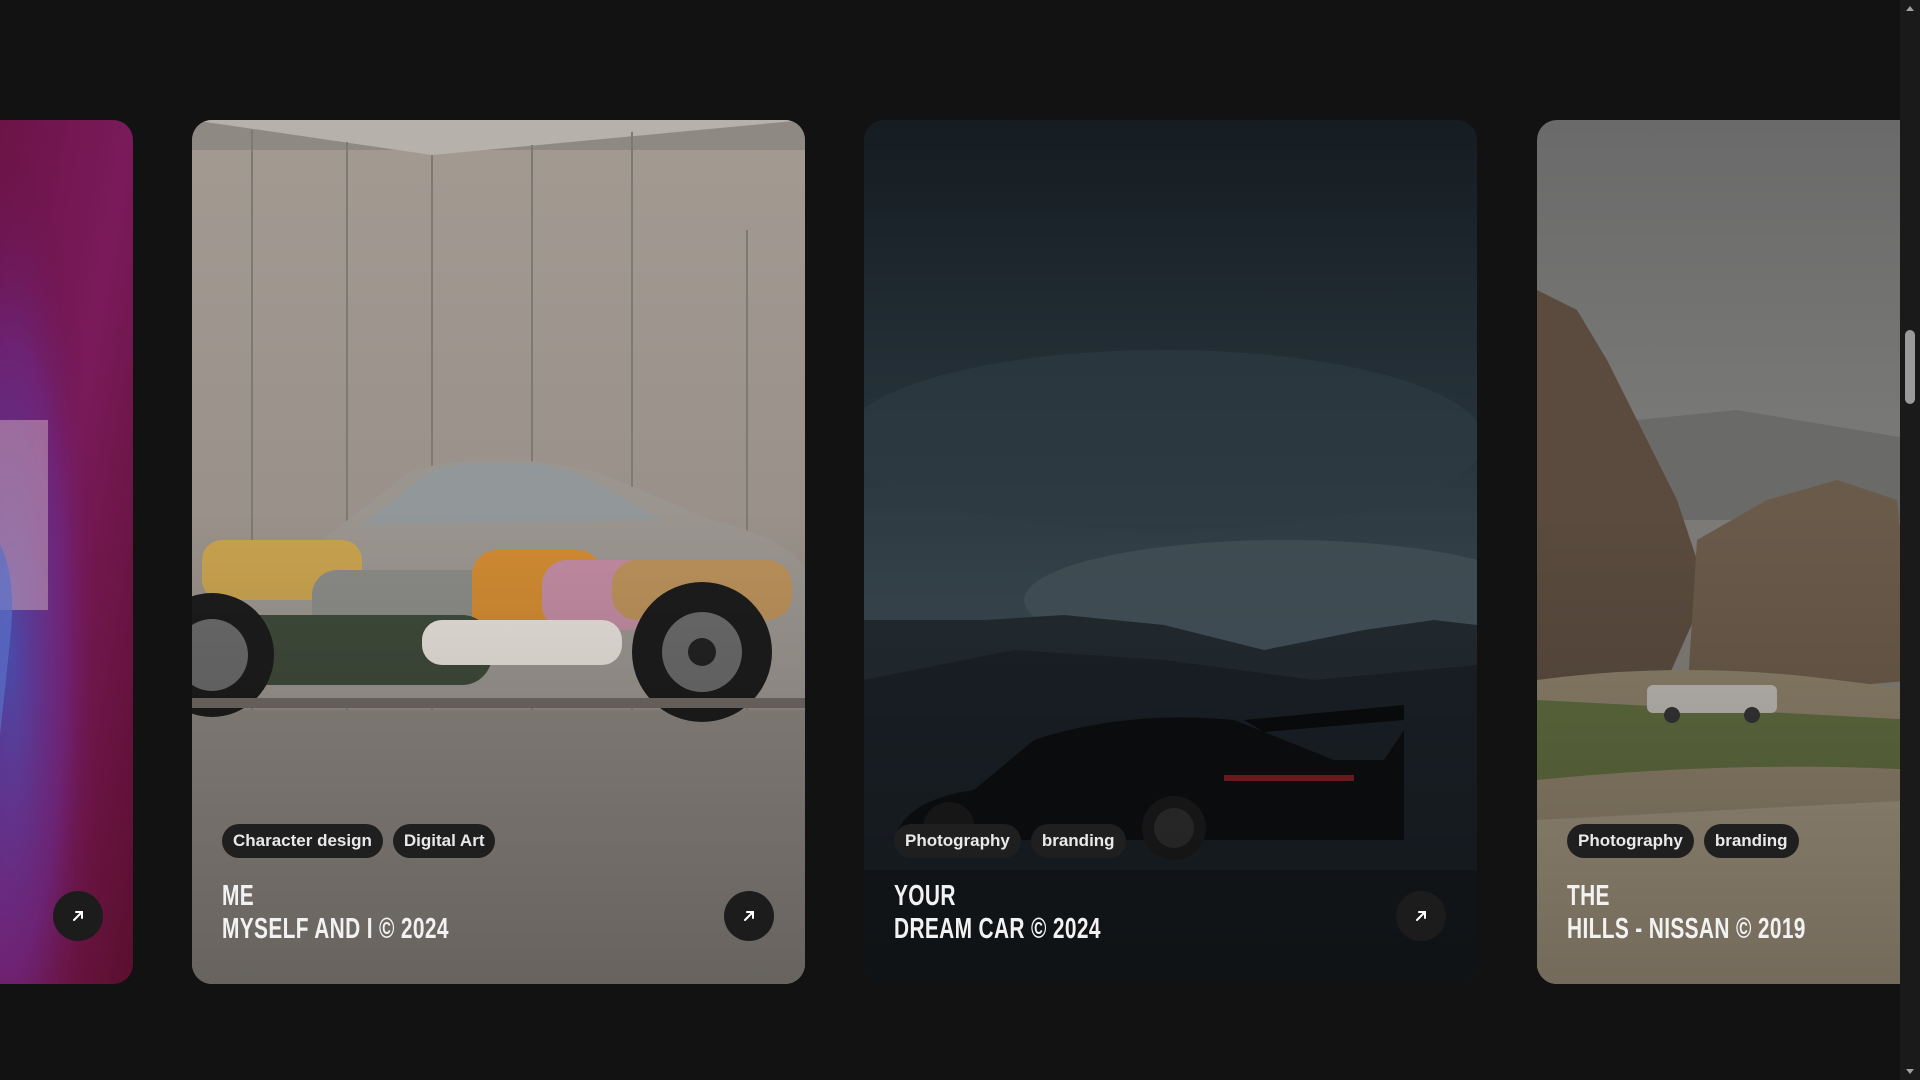  I want to click on project-image, so click(66, 552).